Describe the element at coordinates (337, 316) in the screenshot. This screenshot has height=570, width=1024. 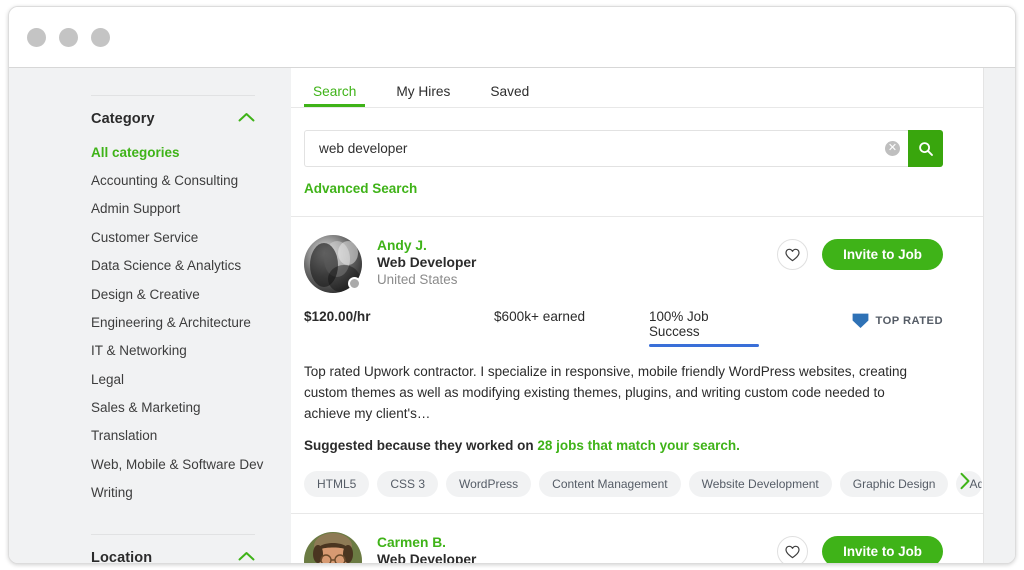
I see `hourly-rate: $120.00/hr` at that location.